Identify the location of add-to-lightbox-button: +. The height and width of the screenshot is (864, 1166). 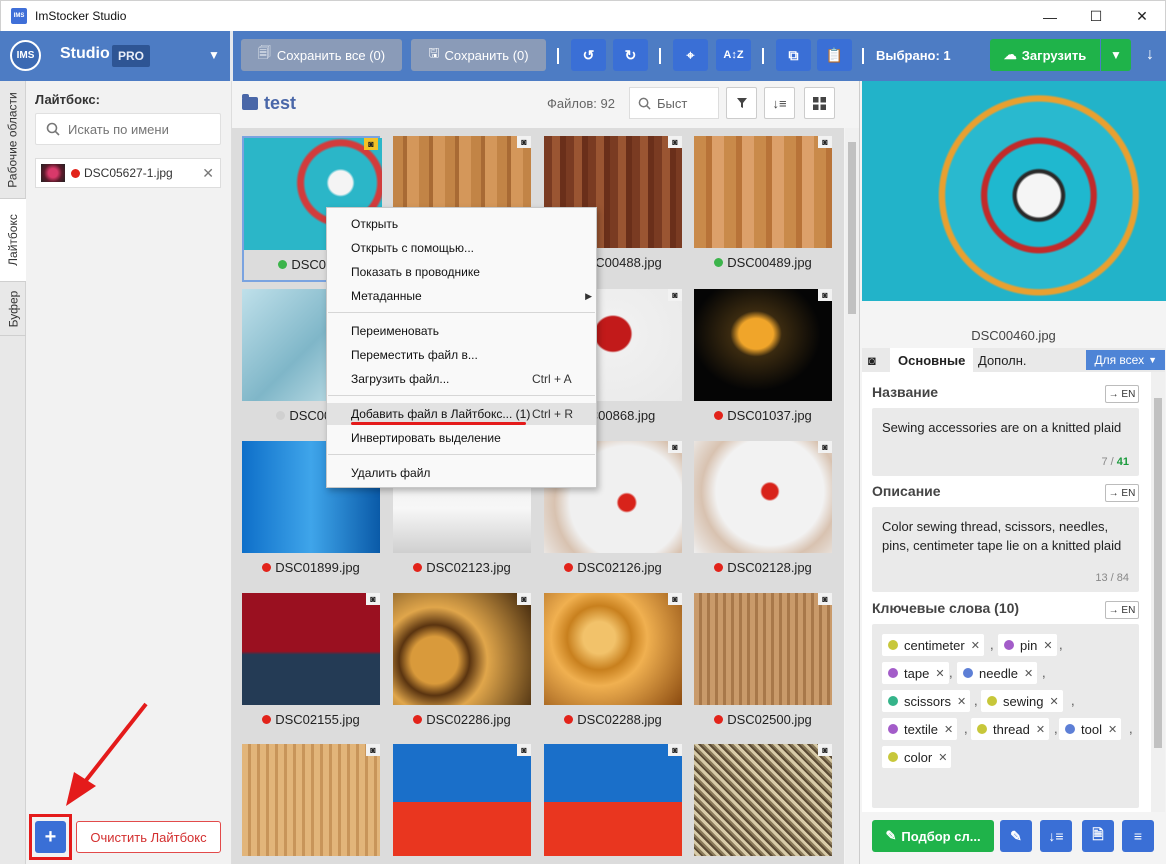
(50, 837).